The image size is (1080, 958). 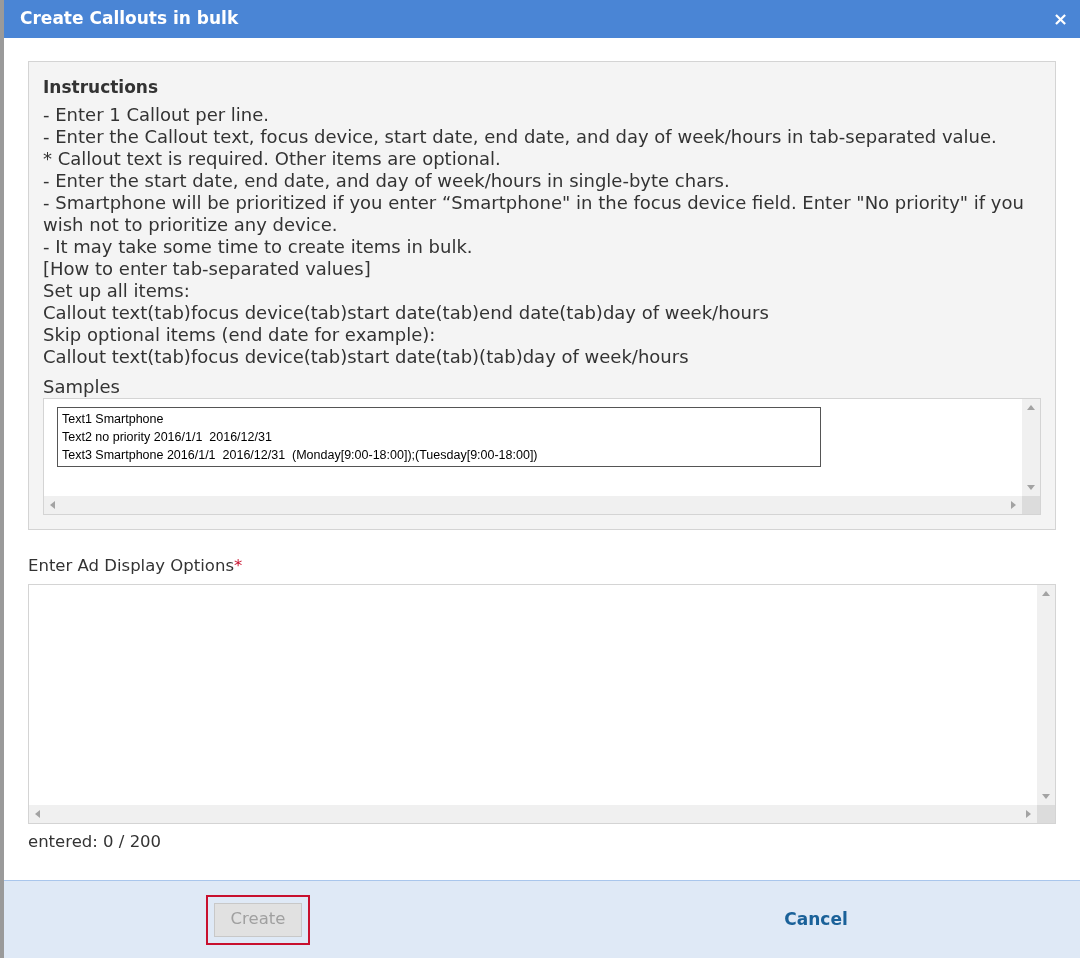 What do you see at coordinates (1031, 408) in the screenshot?
I see `scroll-up-arrow-icon` at bounding box center [1031, 408].